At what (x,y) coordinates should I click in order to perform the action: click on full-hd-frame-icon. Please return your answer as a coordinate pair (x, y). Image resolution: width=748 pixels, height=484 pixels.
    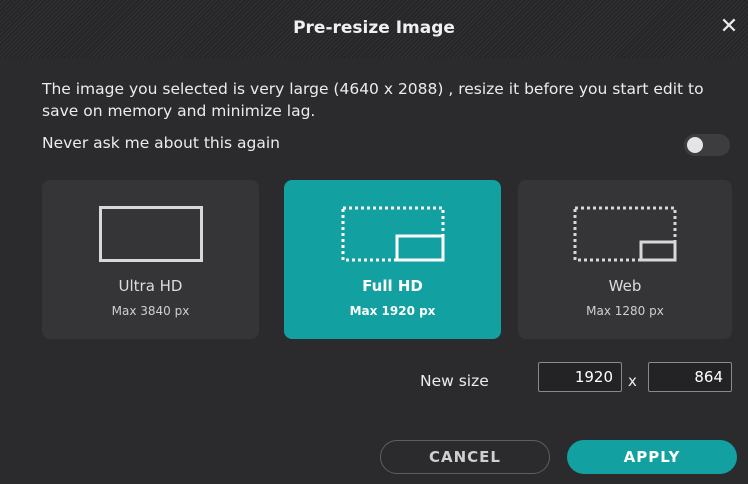
    Looking at the image, I should click on (393, 236).